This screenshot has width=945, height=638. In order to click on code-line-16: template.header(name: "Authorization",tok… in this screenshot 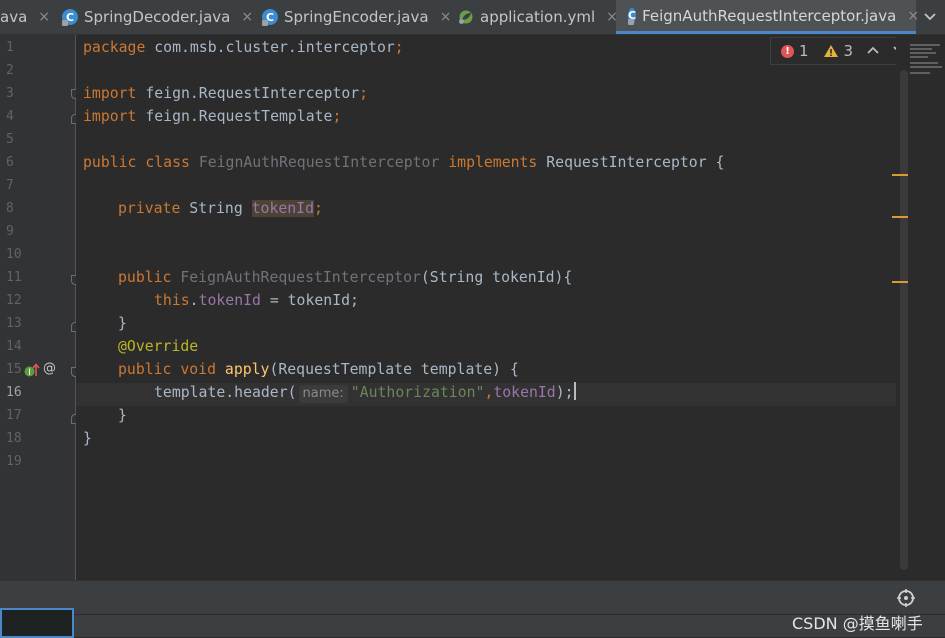, I will do `click(365, 392)`.